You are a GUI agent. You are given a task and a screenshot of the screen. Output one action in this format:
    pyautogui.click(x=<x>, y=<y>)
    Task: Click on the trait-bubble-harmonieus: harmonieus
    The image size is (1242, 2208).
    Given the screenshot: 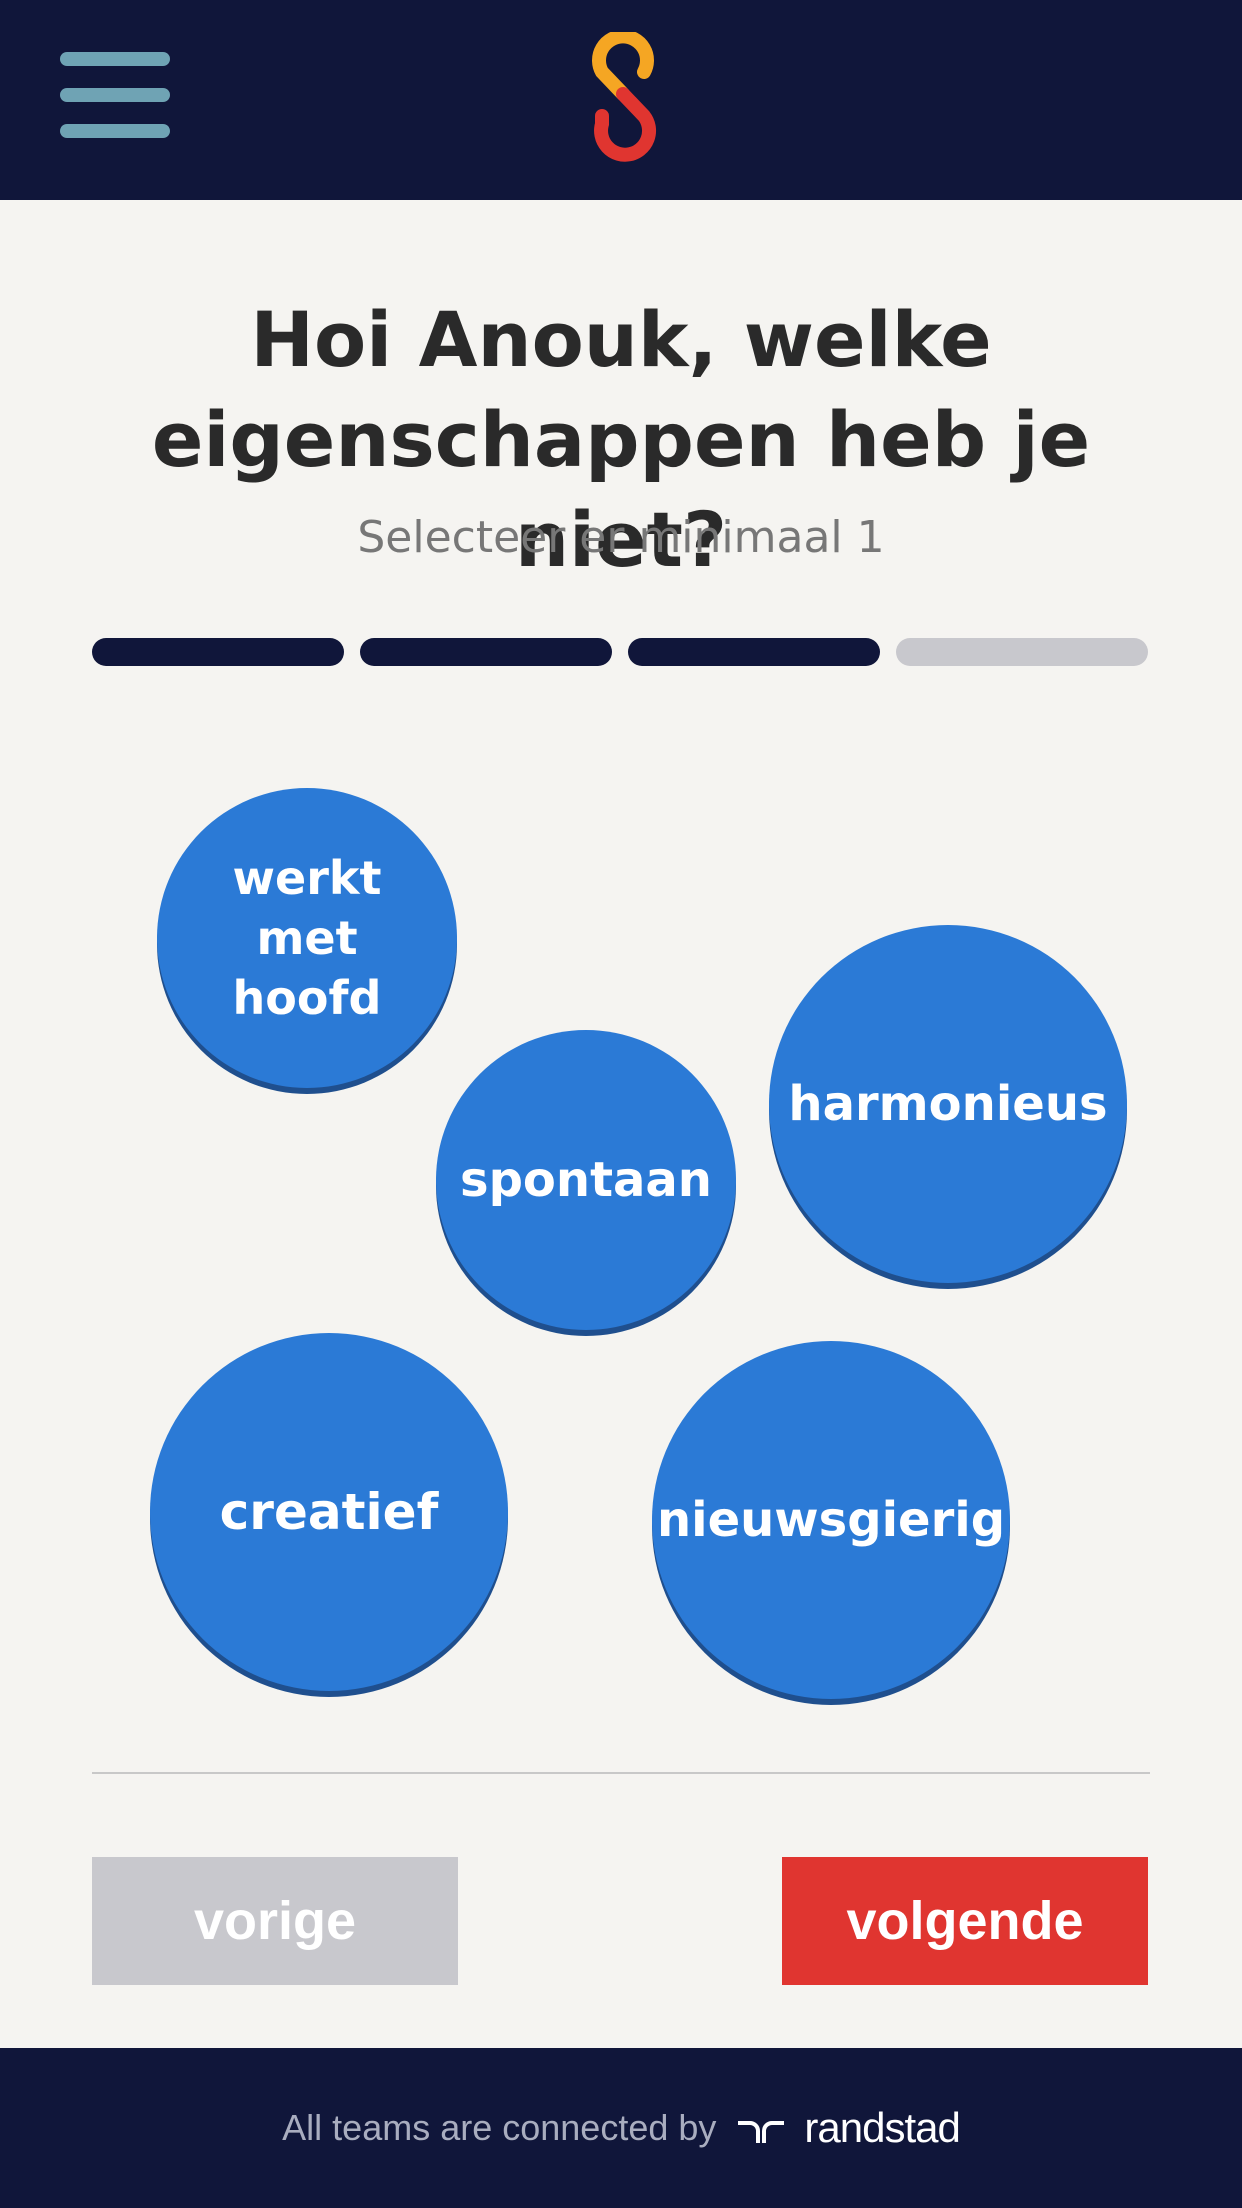 What is the action you would take?
    pyautogui.click(x=948, y=1104)
    